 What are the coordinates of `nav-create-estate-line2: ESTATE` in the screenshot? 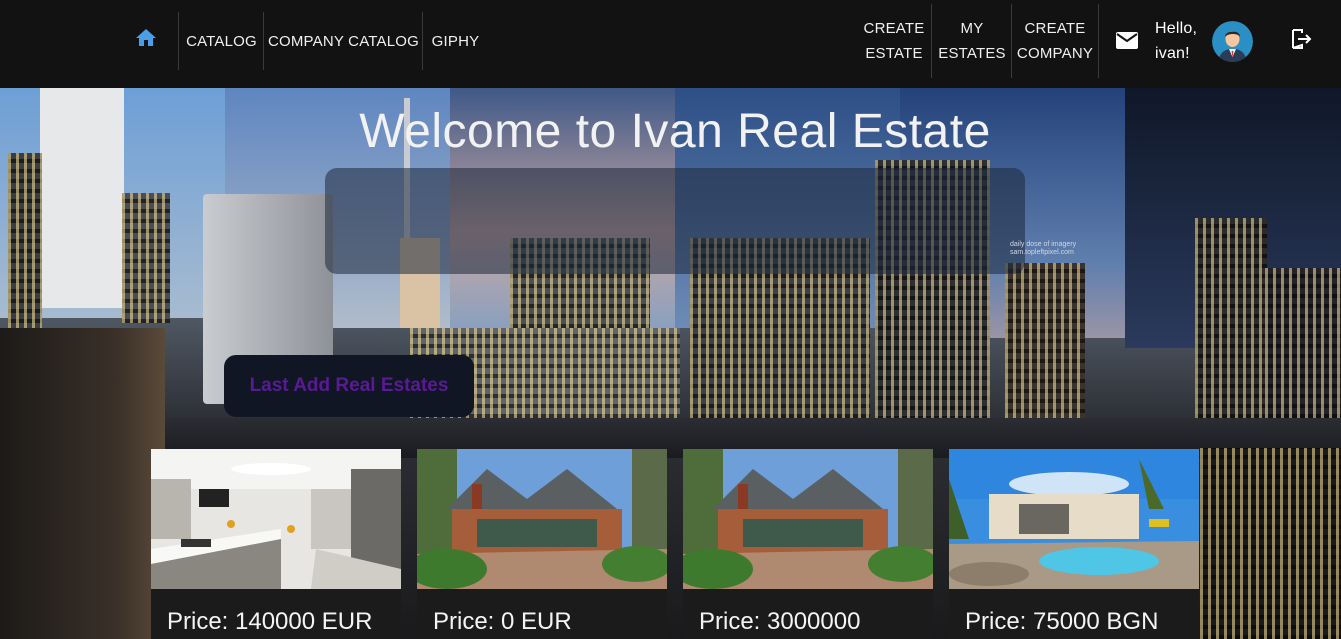 It's located at (894, 53).